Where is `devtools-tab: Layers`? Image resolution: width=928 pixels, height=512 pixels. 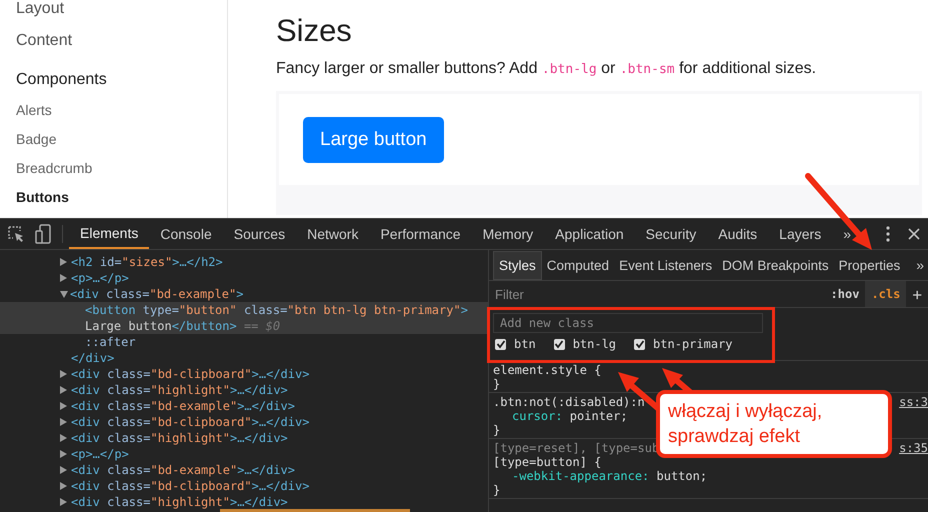 devtools-tab: Layers is located at coordinates (800, 234).